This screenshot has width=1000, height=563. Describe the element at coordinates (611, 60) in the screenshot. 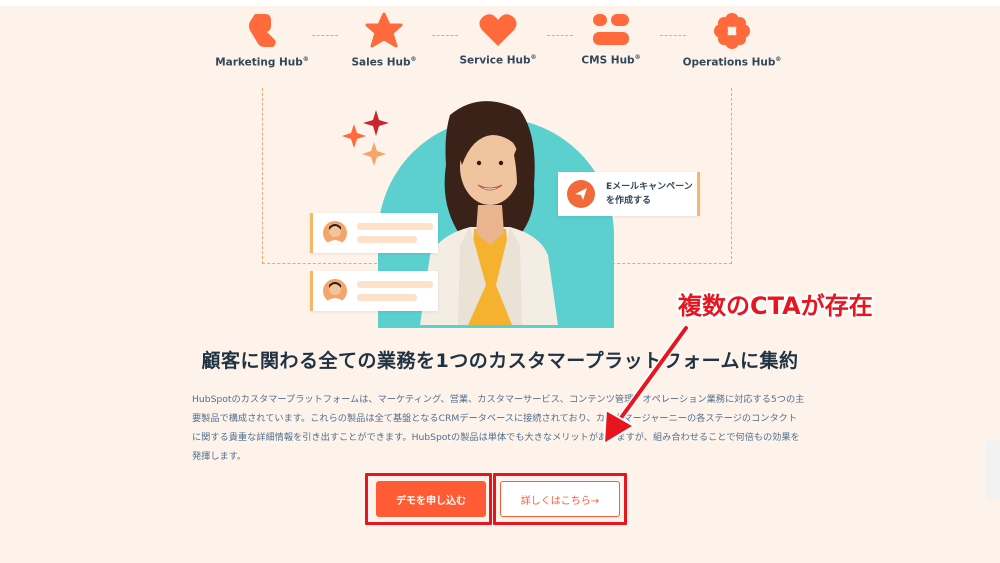

I see `hub-label-cms: CMS Hub®` at that location.